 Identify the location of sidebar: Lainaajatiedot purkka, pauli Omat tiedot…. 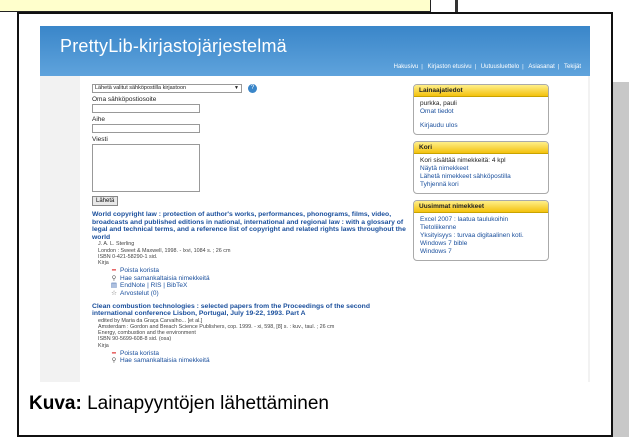
(481, 175).